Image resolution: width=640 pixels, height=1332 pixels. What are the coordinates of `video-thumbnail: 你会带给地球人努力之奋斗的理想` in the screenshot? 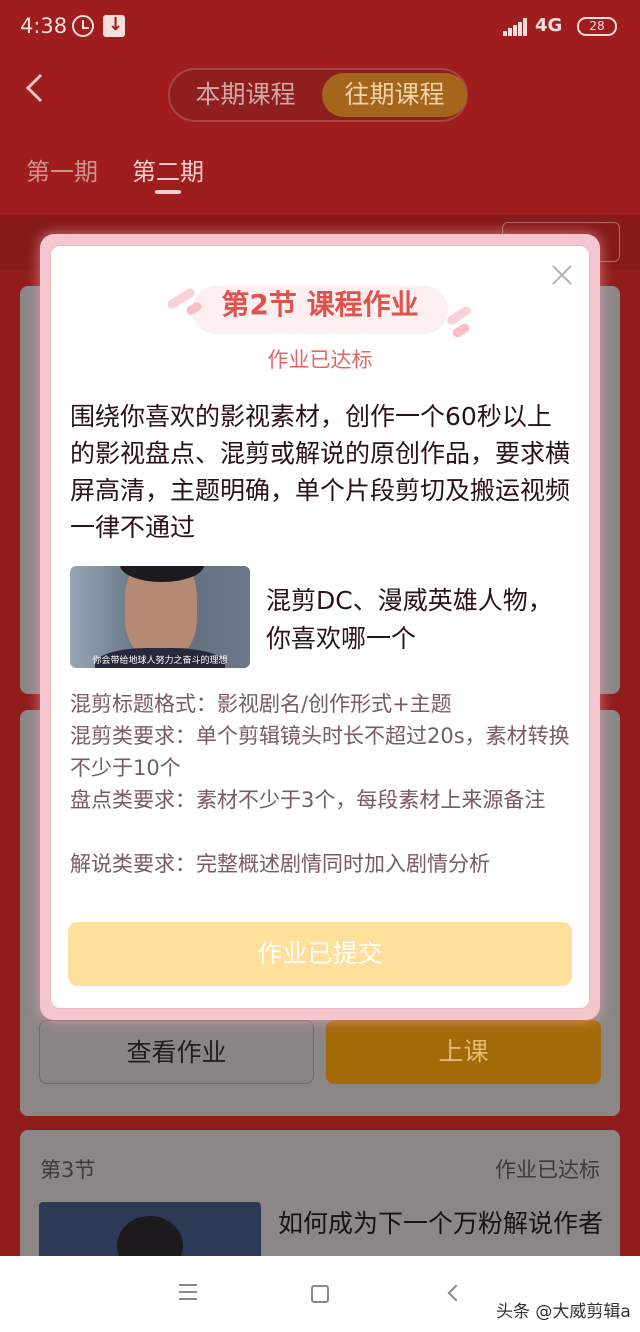 It's located at (160, 617).